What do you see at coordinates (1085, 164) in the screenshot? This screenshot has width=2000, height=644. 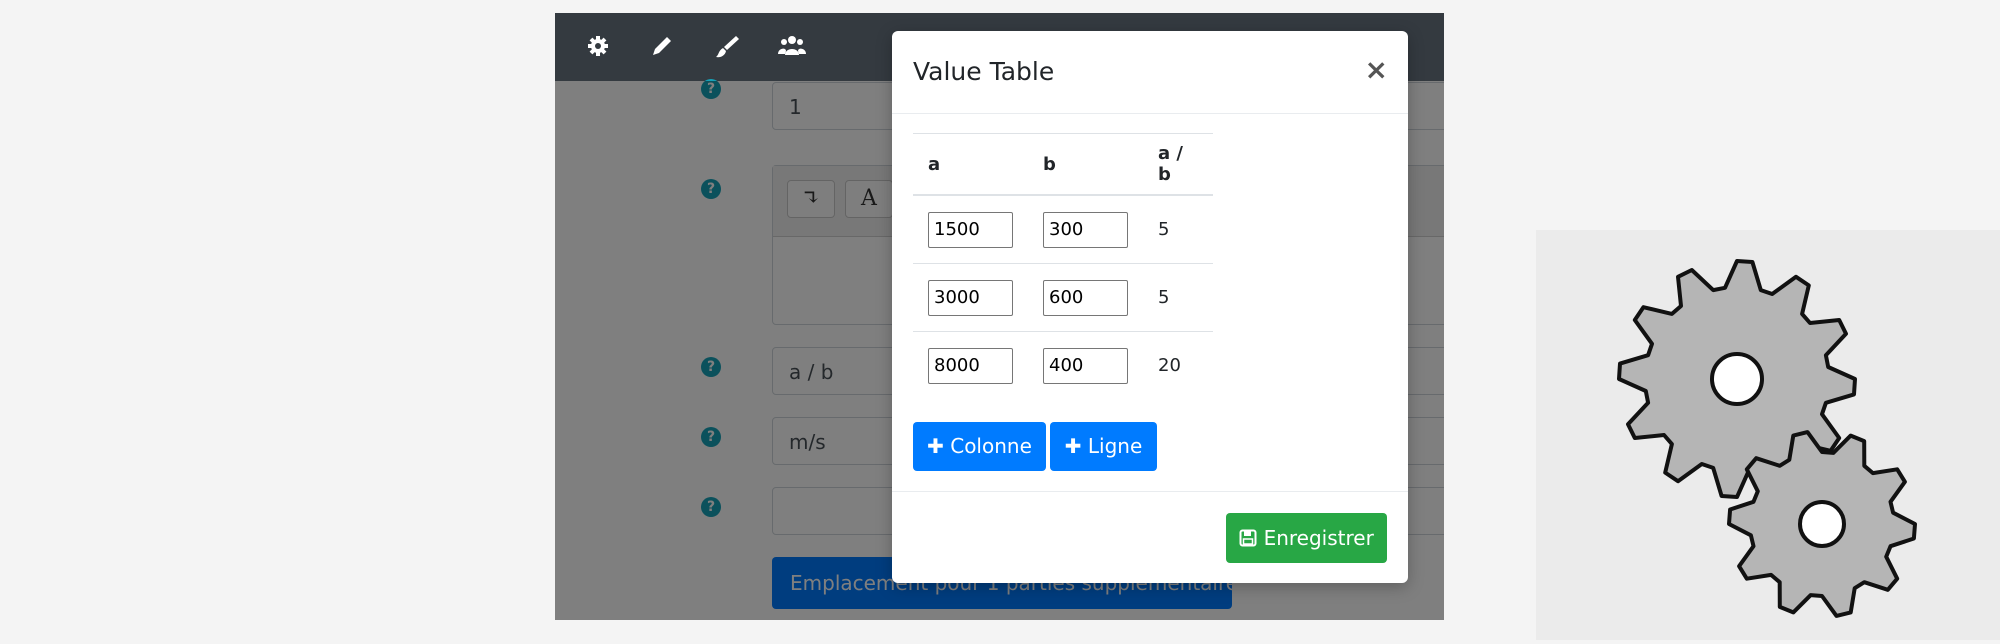 I see `column-header-b: b` at bounding box center [1085, 164].